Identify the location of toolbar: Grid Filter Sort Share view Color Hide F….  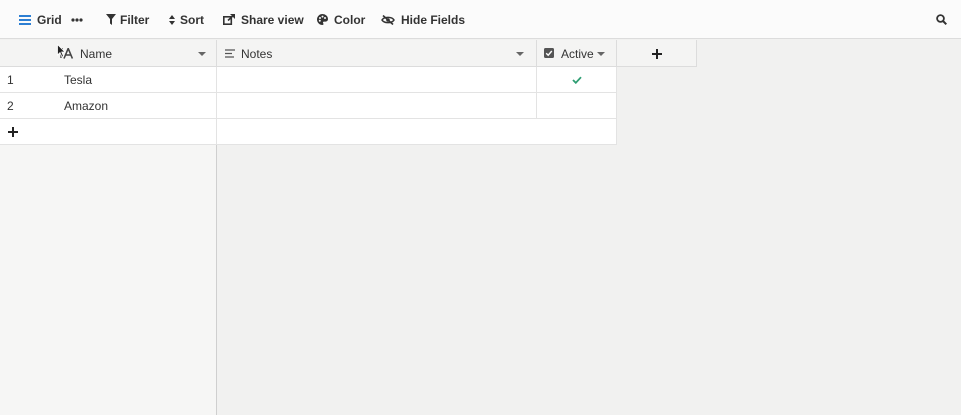
(480, 19).